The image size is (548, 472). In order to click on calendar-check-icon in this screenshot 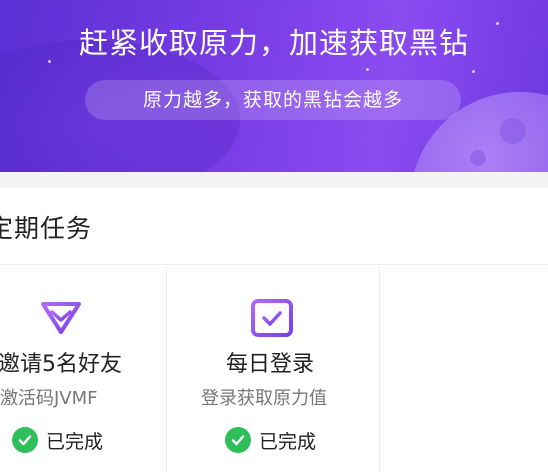, I will do `click(272, 316)`.